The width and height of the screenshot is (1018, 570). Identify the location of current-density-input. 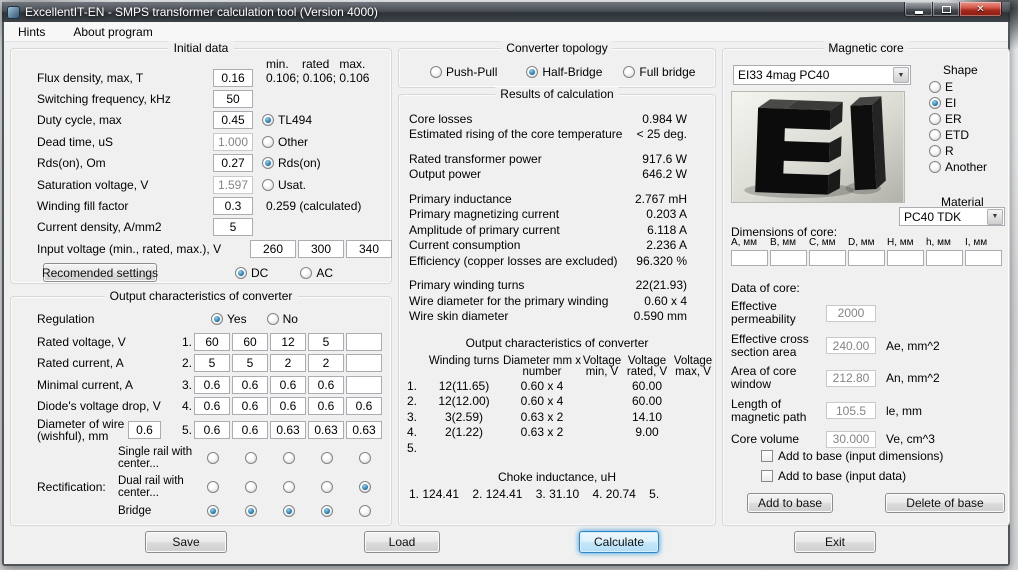
(233, 227).